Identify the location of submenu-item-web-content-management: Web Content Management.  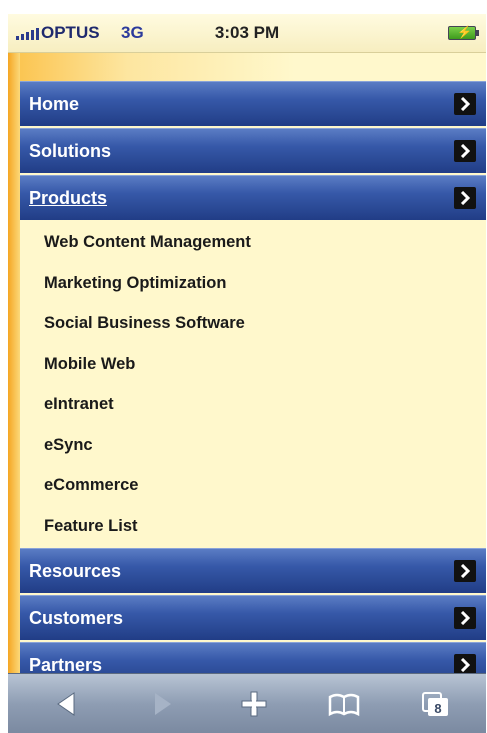
(253, 242).